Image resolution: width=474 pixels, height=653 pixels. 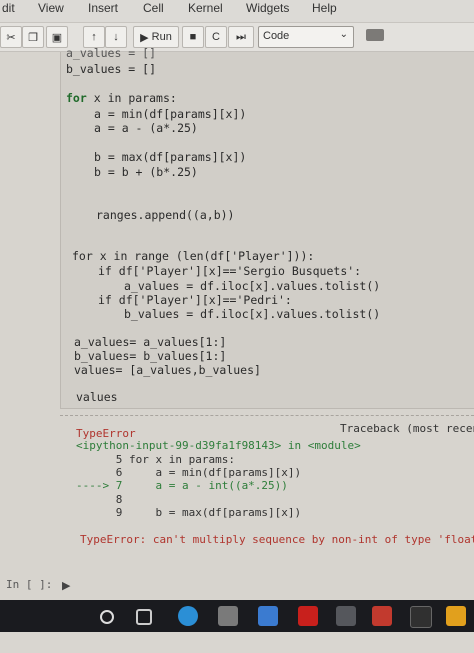 I want to click on output-divider, so click(x=267, y=415).